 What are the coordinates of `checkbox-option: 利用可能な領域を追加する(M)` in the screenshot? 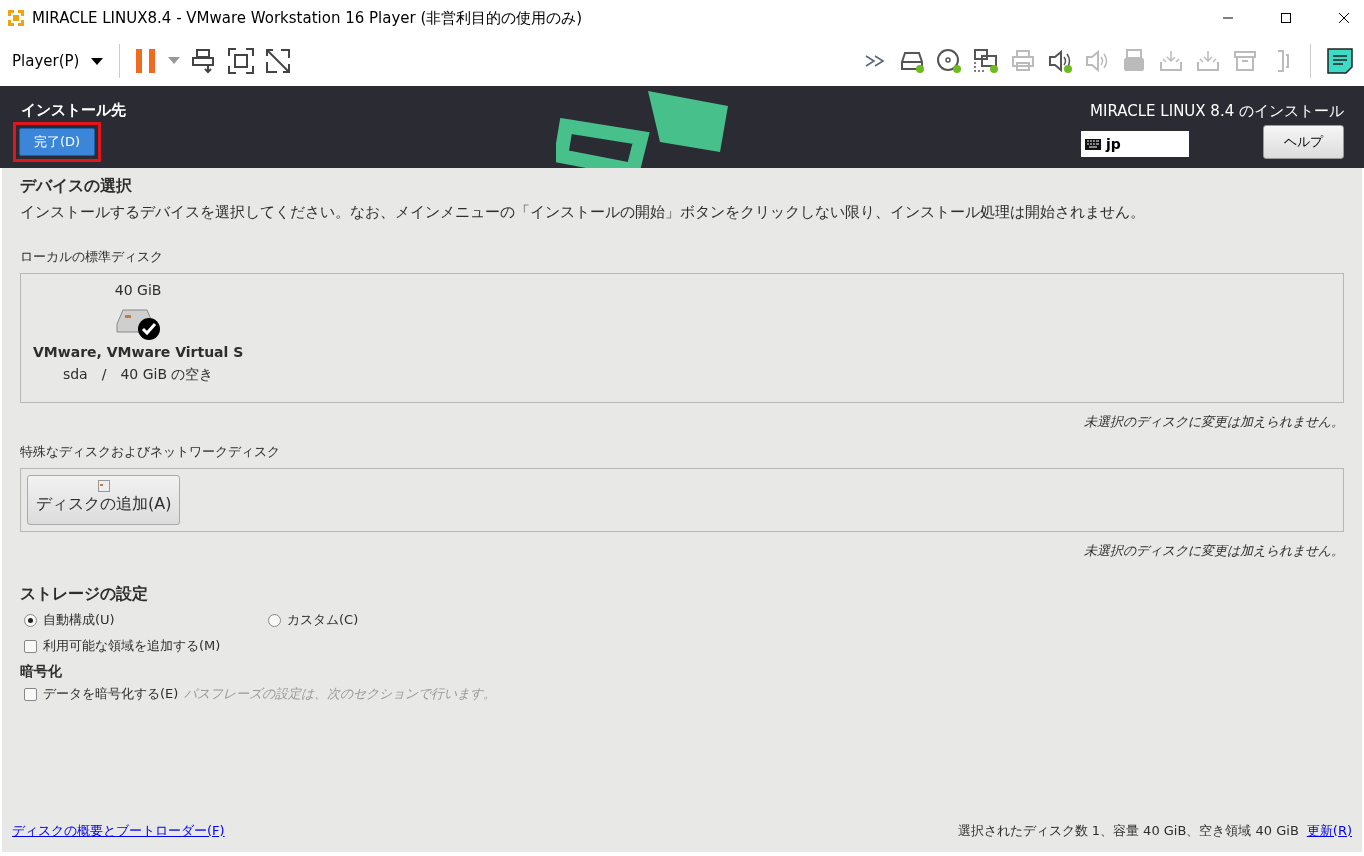 It's located at (684, 646).